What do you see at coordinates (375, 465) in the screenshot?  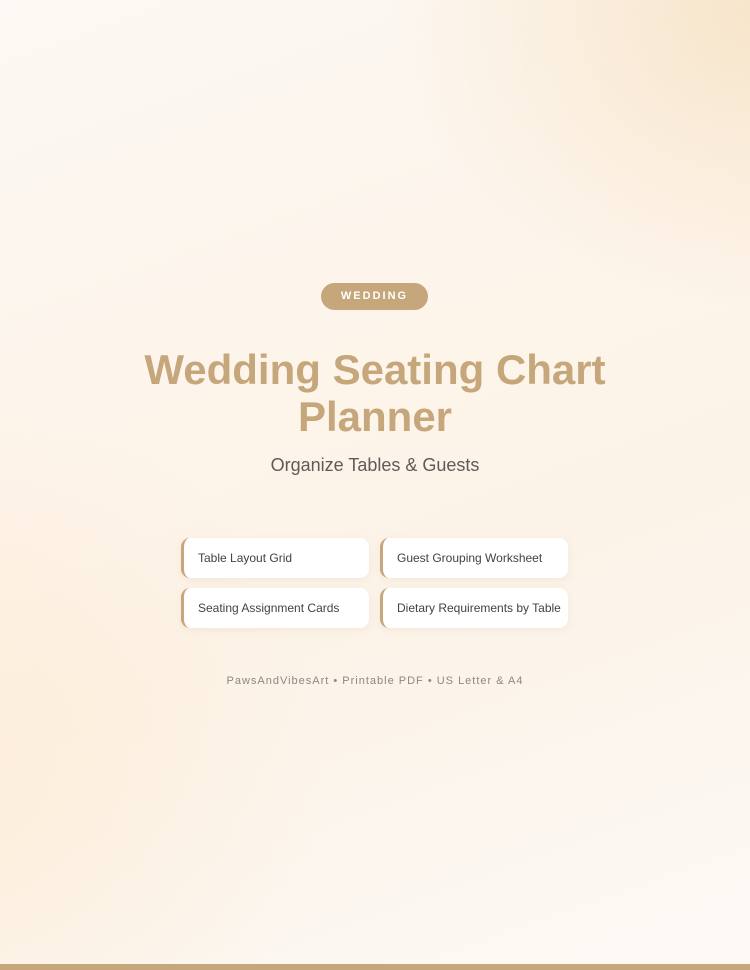 I see `page-subtitle: Organize Tables & Guests` at bounding box center [375, 465].